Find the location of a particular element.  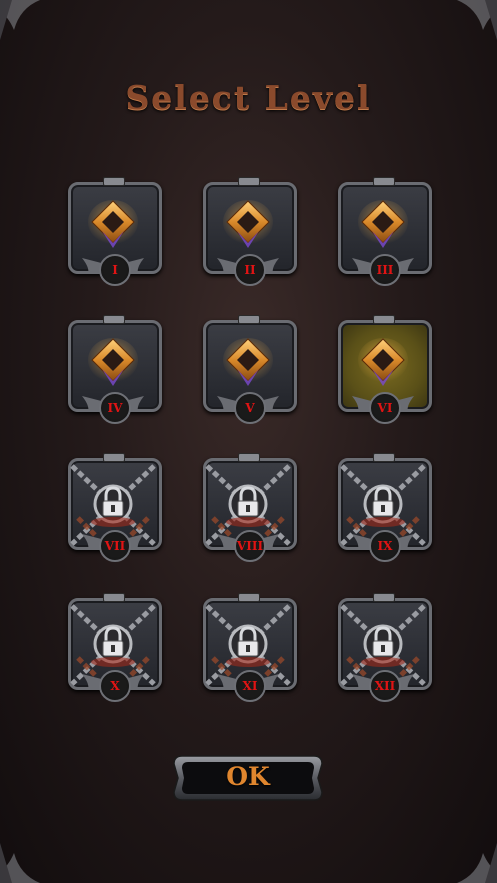

level-number-badge: IX is located at coordinates (385, 546).